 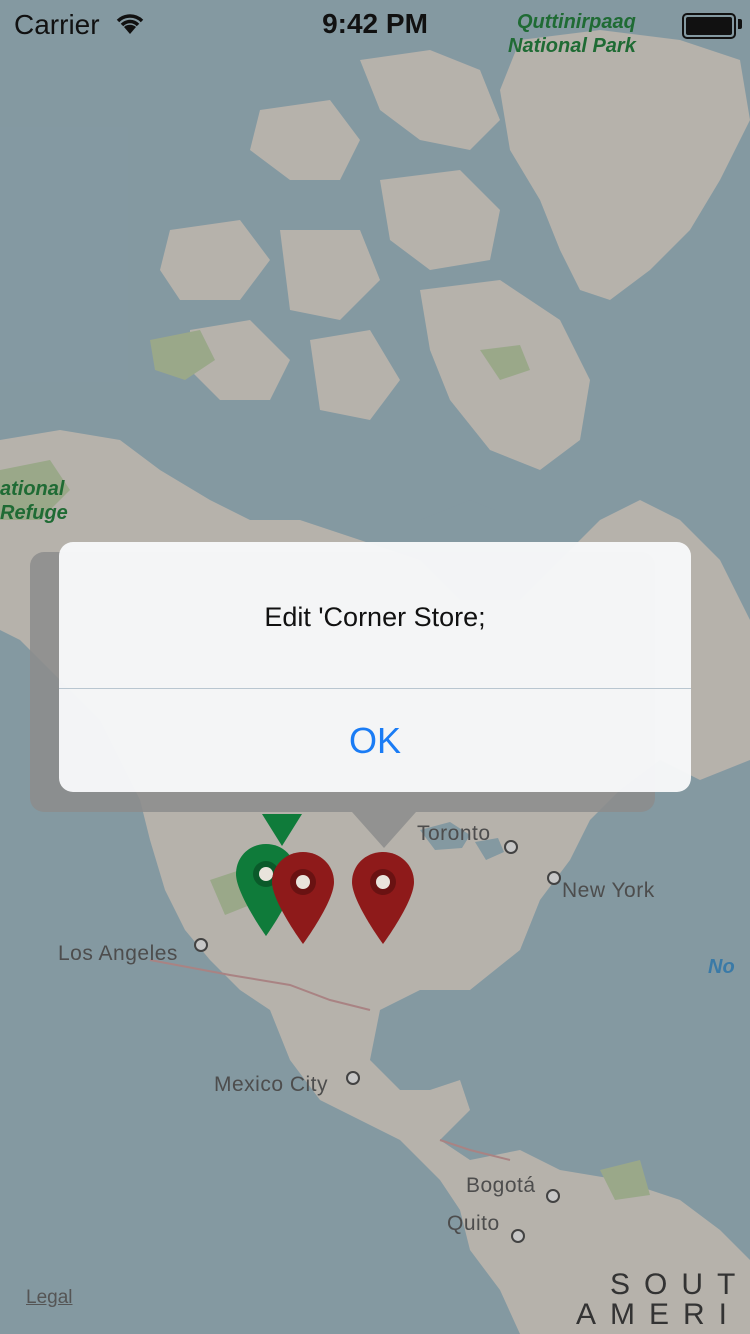 I want to click on green-pin-partial, so click(x=282, y=830).